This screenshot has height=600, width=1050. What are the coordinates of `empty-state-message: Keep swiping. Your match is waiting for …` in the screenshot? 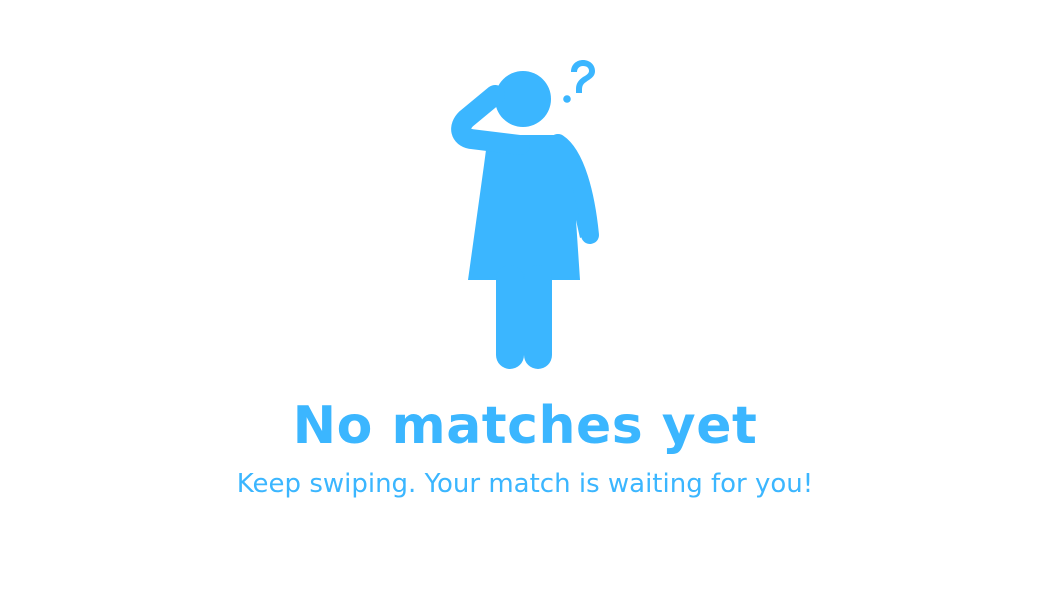 It's located at (525, 484).